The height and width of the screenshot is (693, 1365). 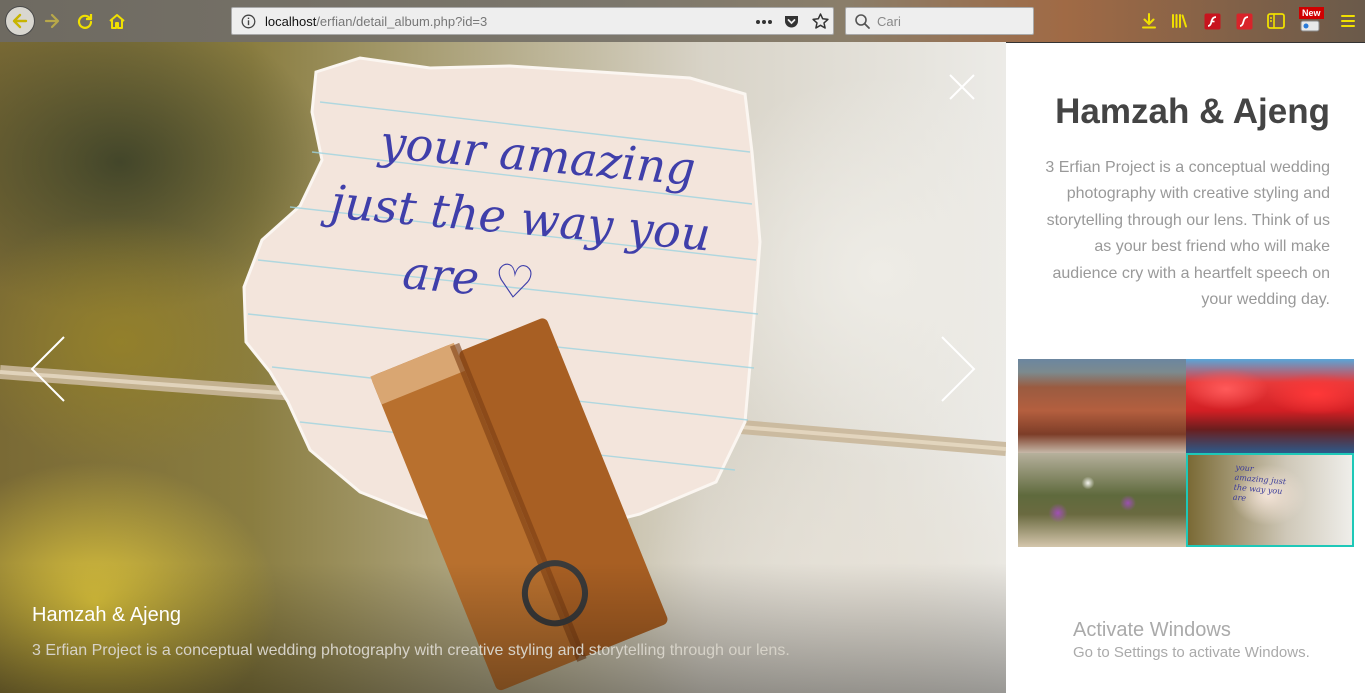 What do you see at coordinates (402, 21) in the screenshot?
I see `url-path: /erfian/detail_album.php?id=3` at bounding box center [402, 21].